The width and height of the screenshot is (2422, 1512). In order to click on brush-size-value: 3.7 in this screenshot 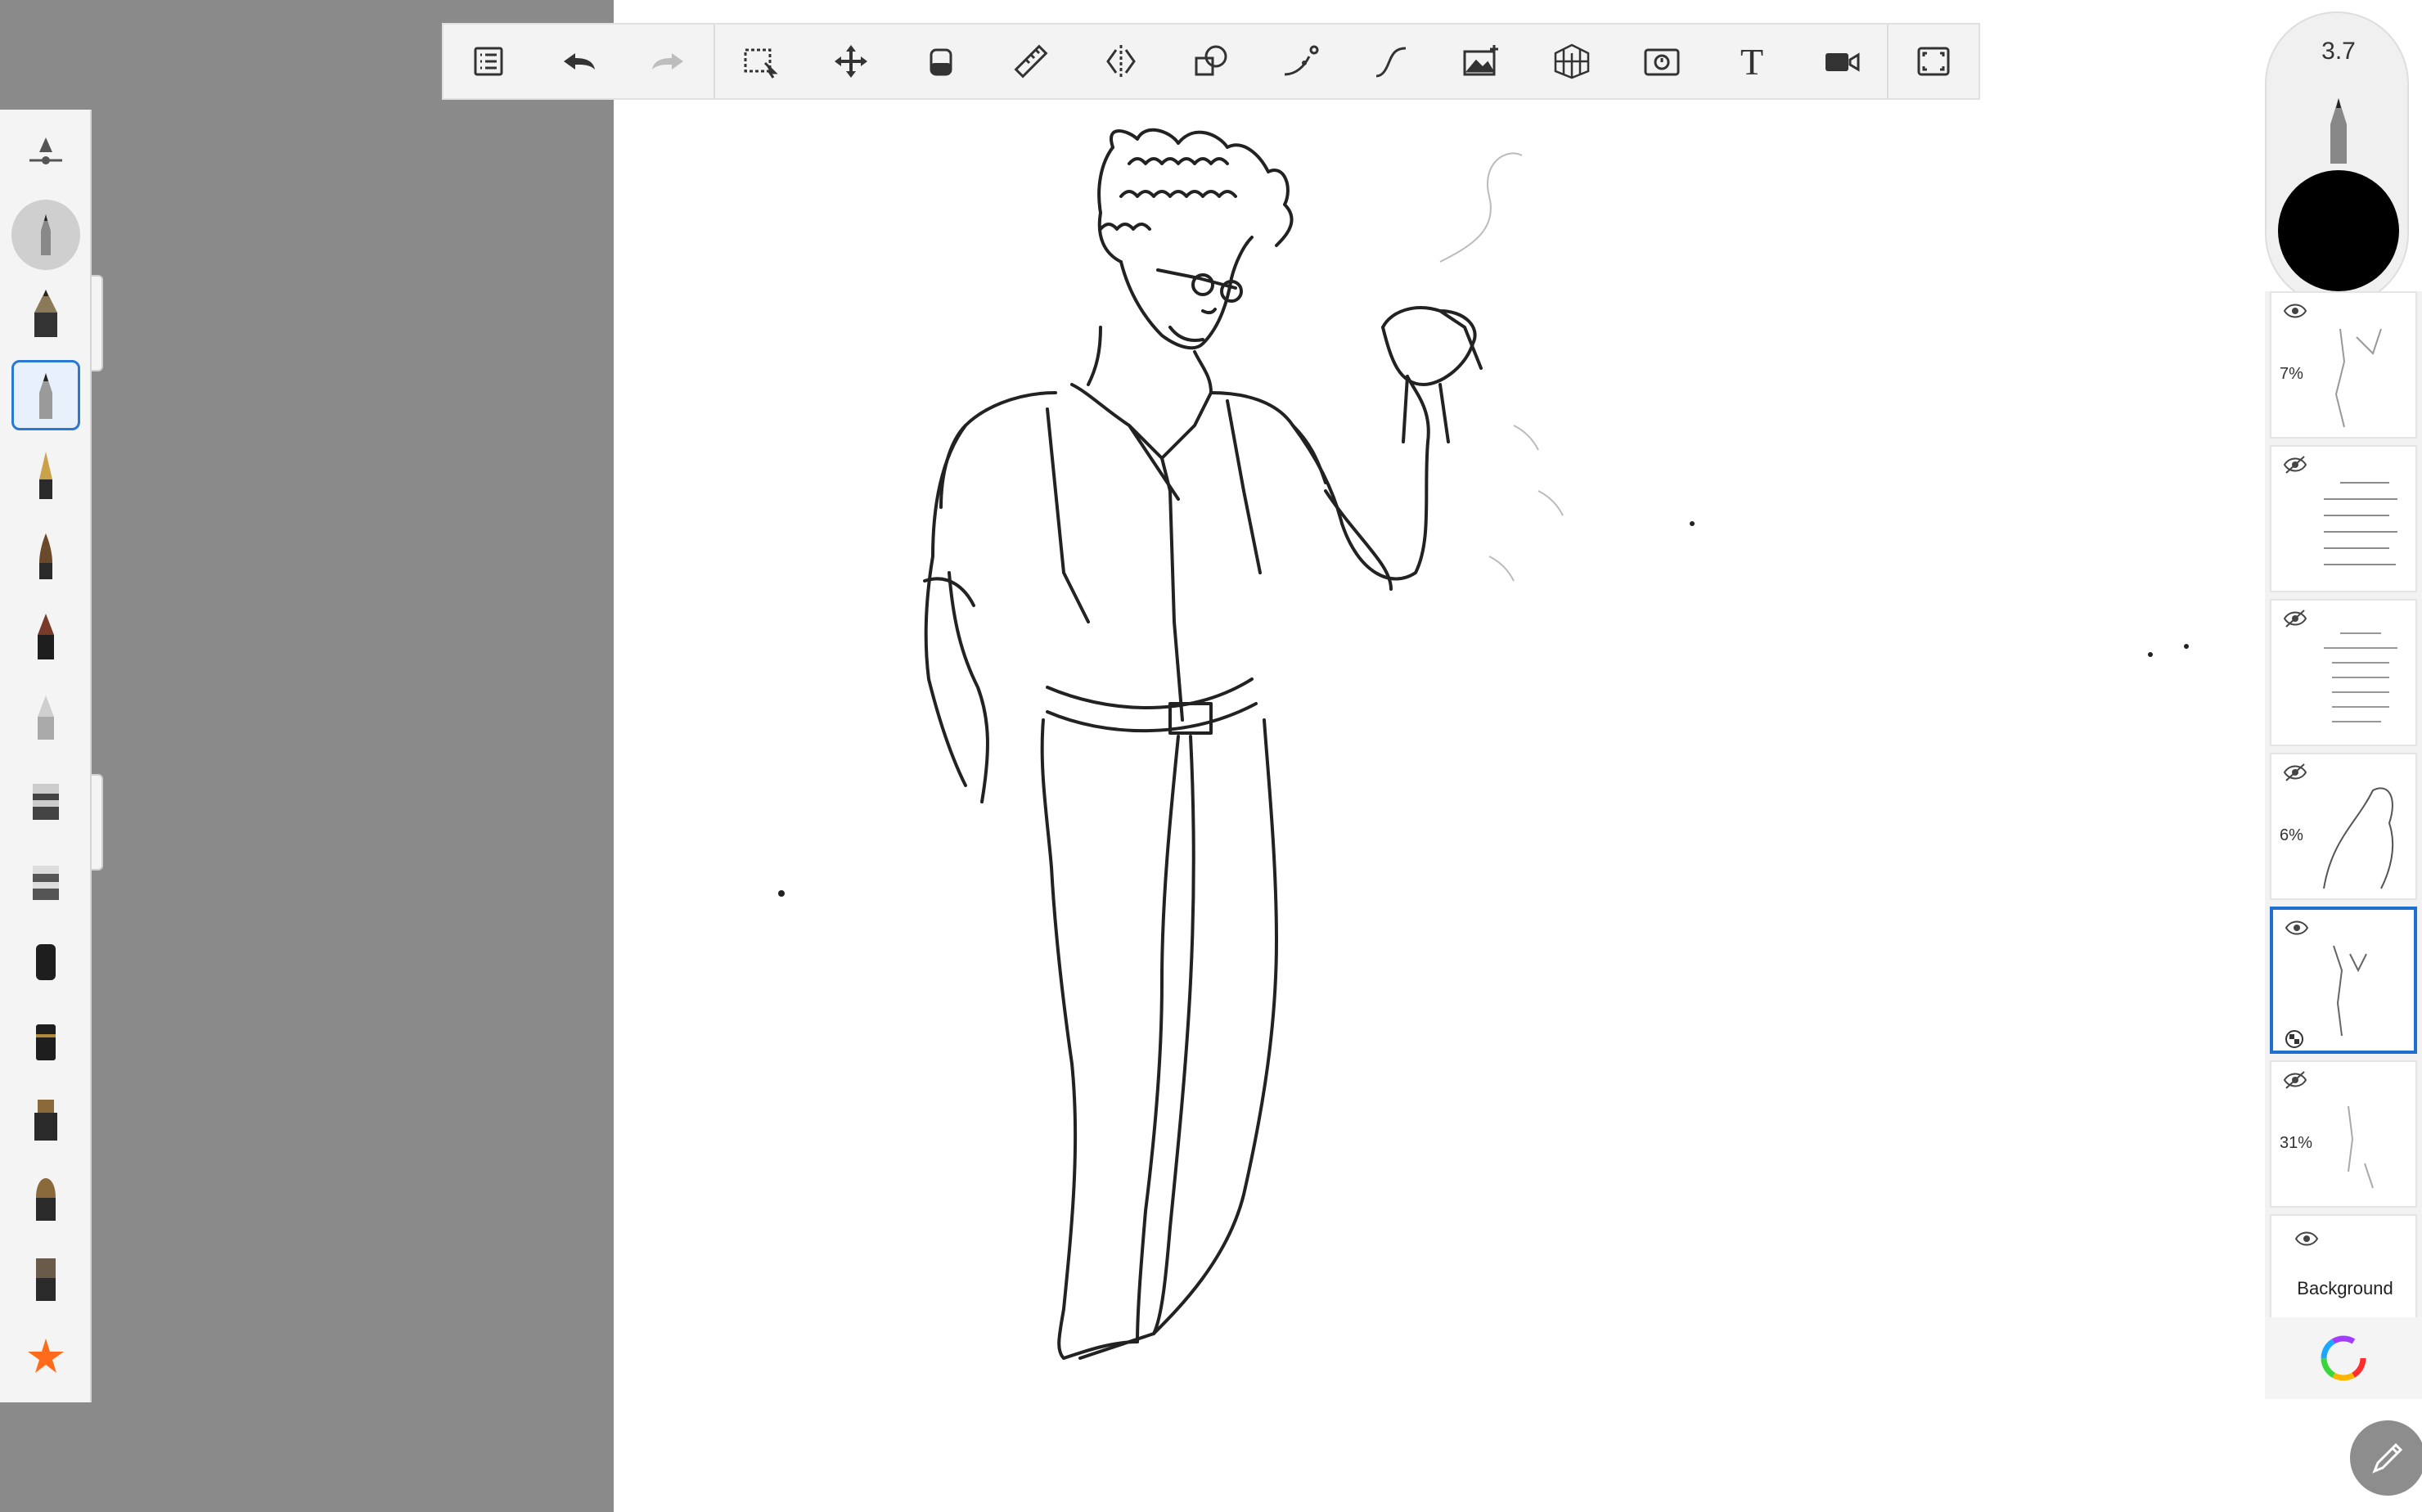, I will do `click(2339, 52)`.